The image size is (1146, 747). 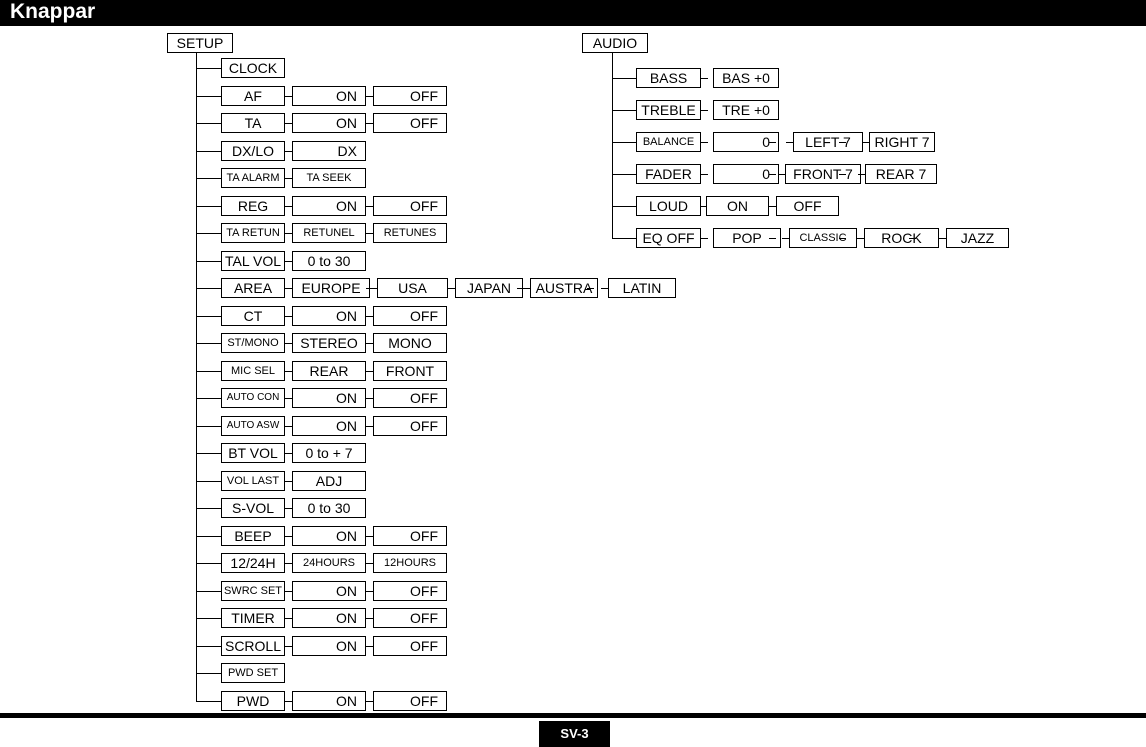 I want to click on menu-value-front: FRONT, so click(x=410, y=370).